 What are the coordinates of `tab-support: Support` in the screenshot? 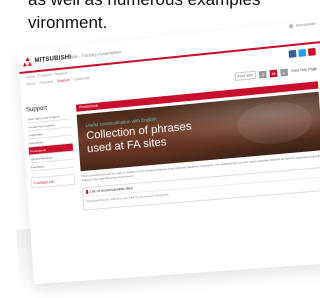 It's located at (63, 80).